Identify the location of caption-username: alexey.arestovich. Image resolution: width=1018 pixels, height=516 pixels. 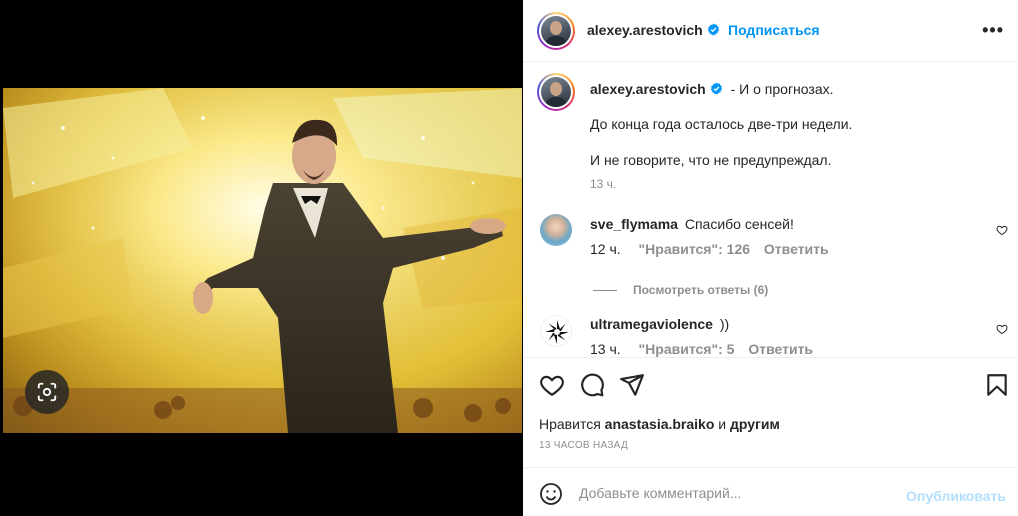
(648, 89).